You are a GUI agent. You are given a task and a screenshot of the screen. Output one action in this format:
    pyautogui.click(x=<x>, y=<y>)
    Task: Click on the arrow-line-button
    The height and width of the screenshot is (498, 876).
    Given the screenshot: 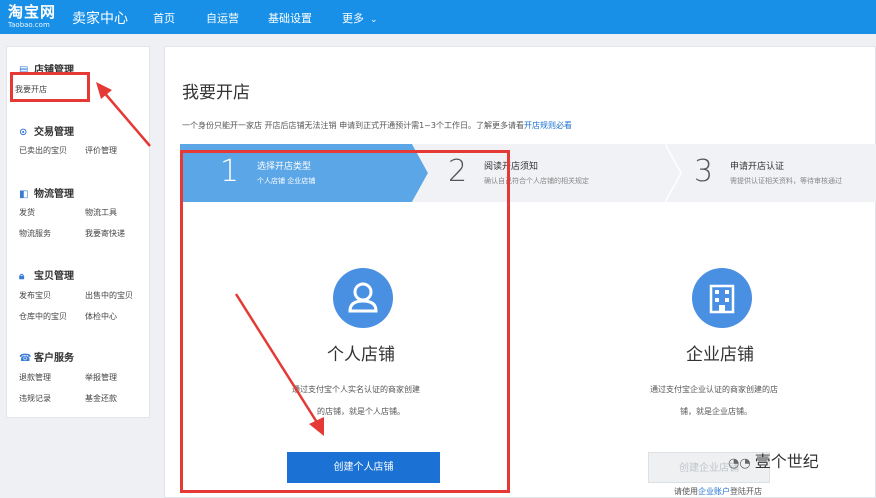 What is the action you would take?
    pyautogui.click(x=277, y=359)
    